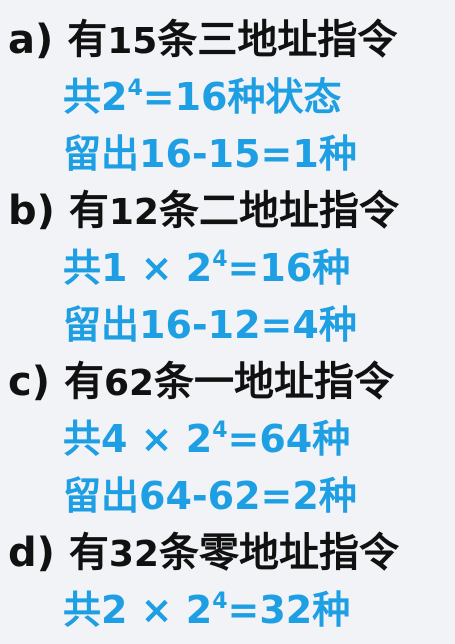 This screenshot has height=644, width=455. Describe the element at coordinates (82, 268) in the screenshot. I see `item-b-total-prefix: 共` at that location.